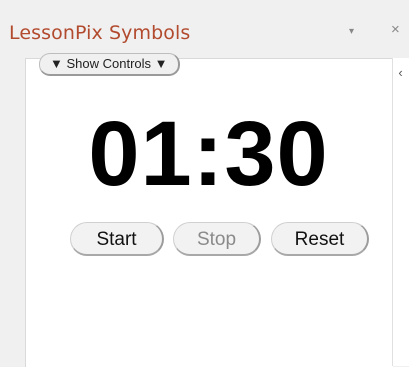  Describe the element at coordinates (351, 32) in the screenshot. I see `pane-options-icon: ▾` at that location.